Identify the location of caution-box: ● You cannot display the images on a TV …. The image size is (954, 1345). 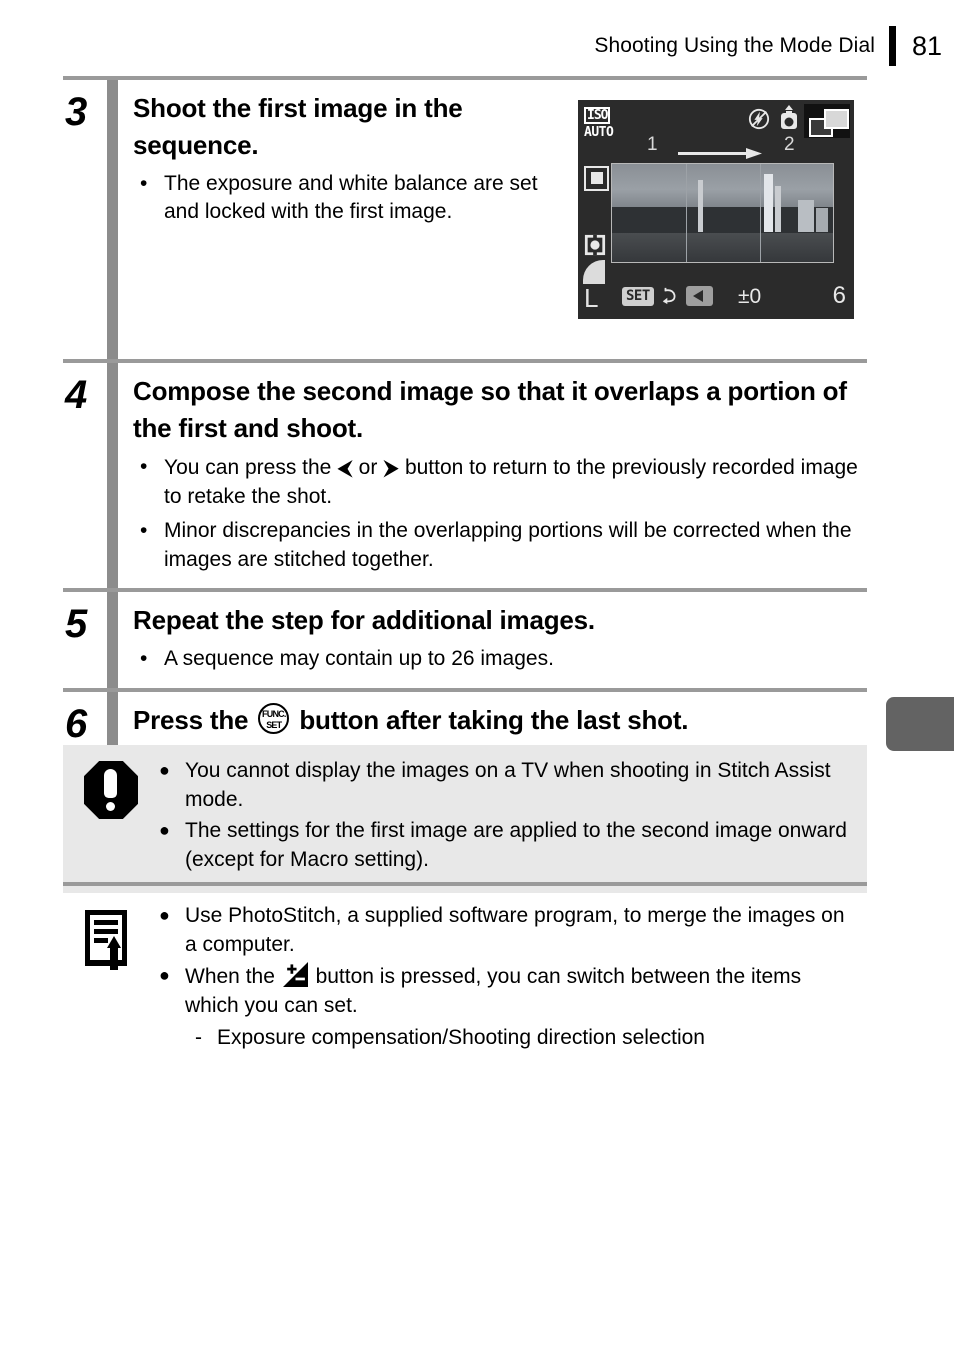
(465, 819).